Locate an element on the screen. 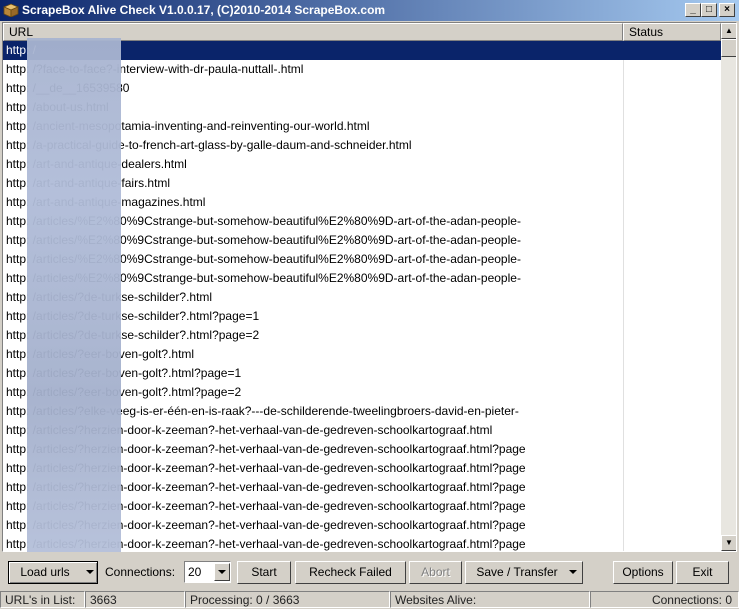  minimize-icon: _ is located at coordinates (693, 9).